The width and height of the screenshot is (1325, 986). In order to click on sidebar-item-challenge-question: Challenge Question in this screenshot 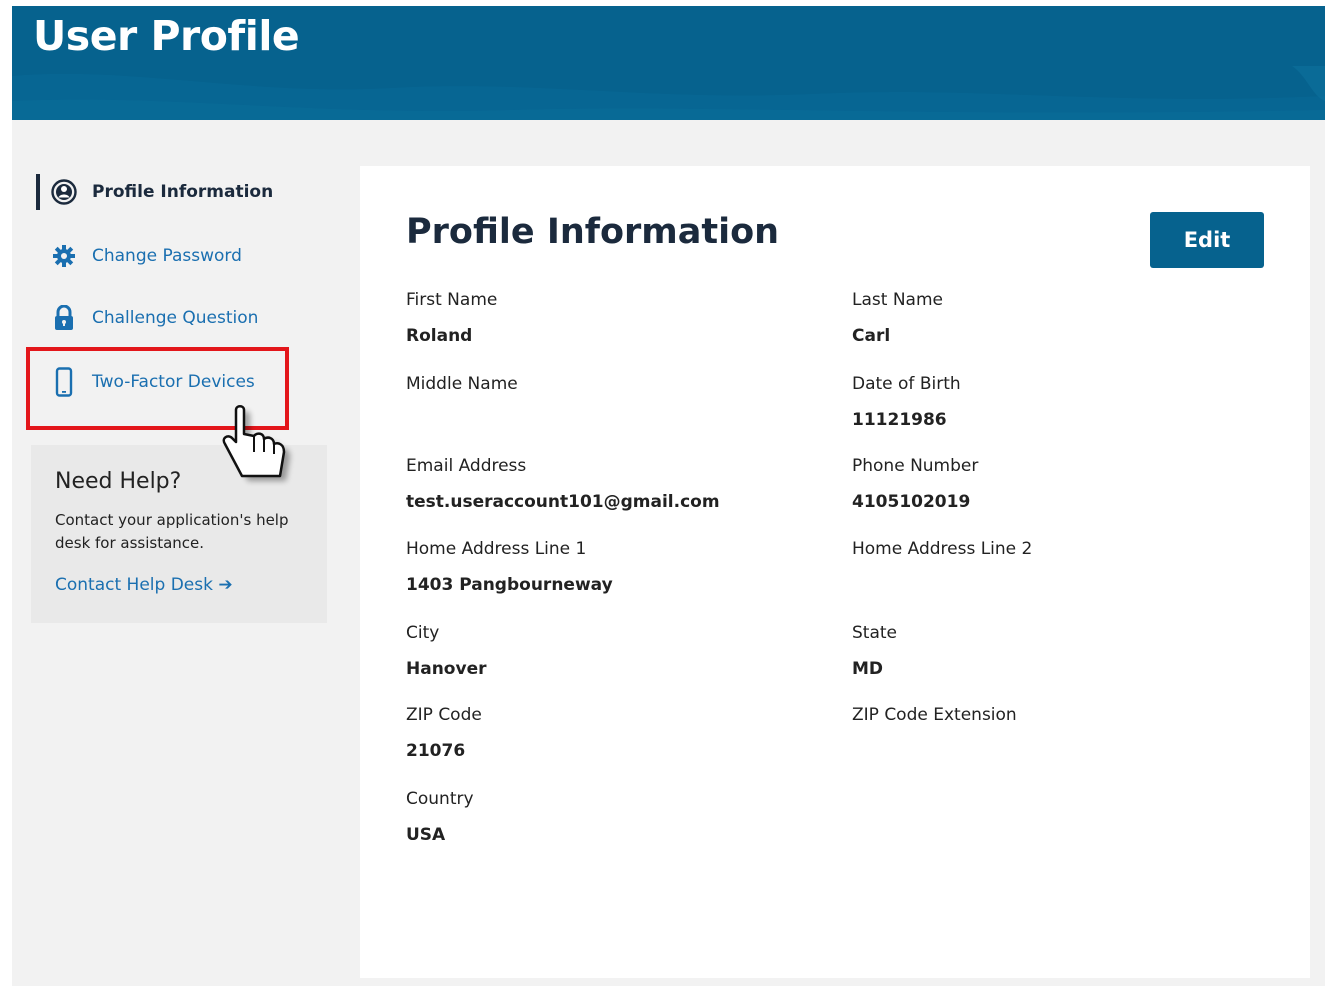, I will do `click(154, 318)`.